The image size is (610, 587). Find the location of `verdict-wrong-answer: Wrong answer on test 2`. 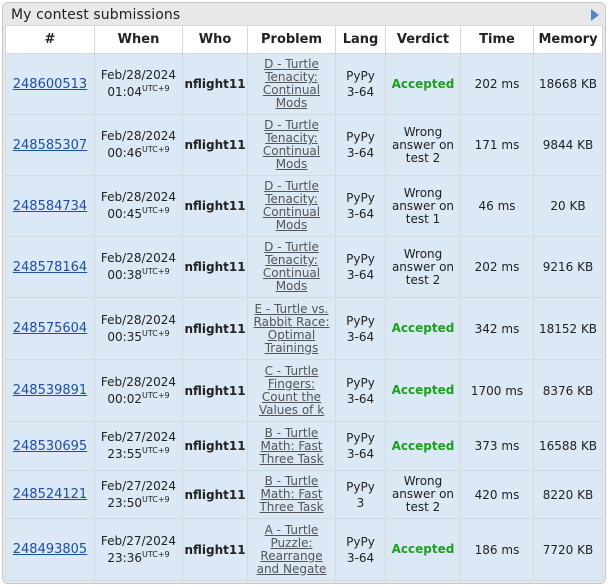

verdict-wrong-answer: Wrong answer on test 2 is located at coordinates (423, 145).